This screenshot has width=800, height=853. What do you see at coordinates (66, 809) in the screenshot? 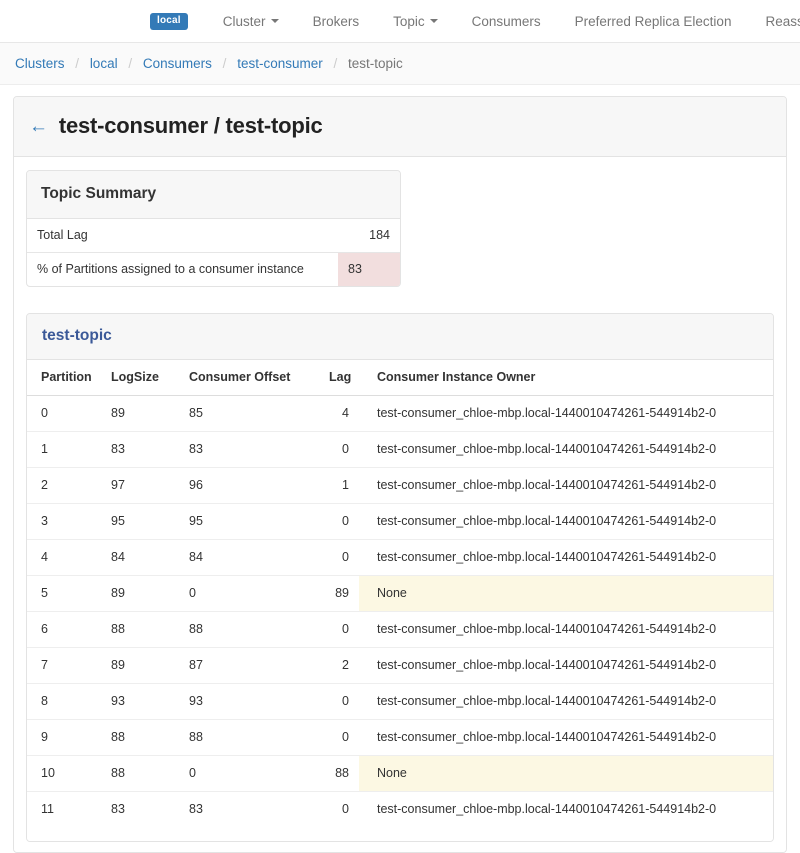
I see `cell-partition: 11` at bounding box center [66, 809].